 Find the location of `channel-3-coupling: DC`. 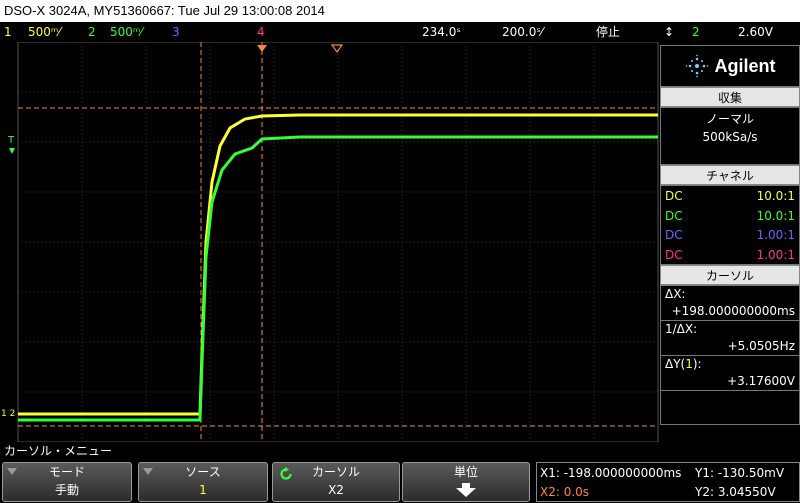

channel-3-coupling: DC is located at coordinates (674, 235).